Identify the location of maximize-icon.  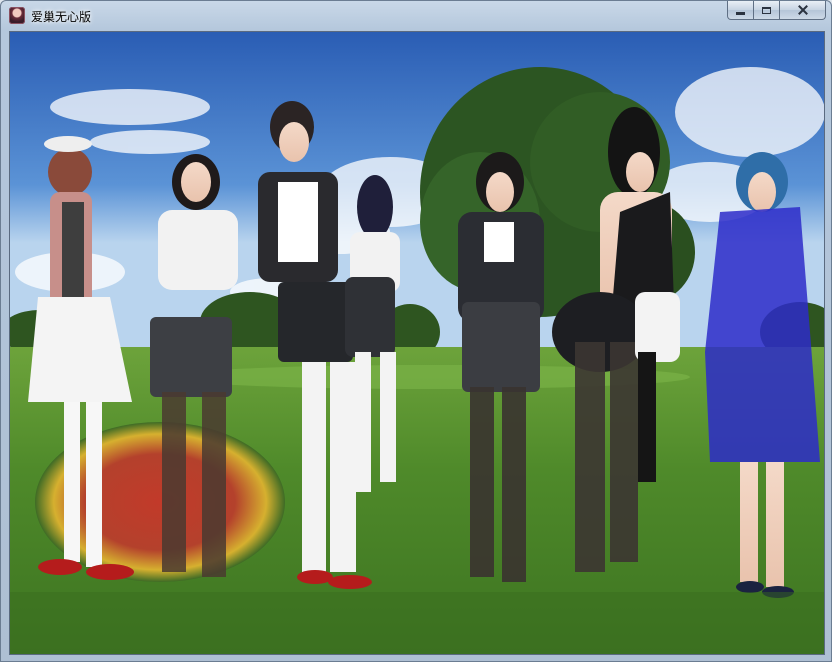
(766, 10).